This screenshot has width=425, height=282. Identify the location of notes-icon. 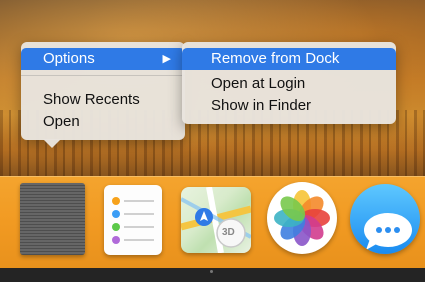
(52, 219).